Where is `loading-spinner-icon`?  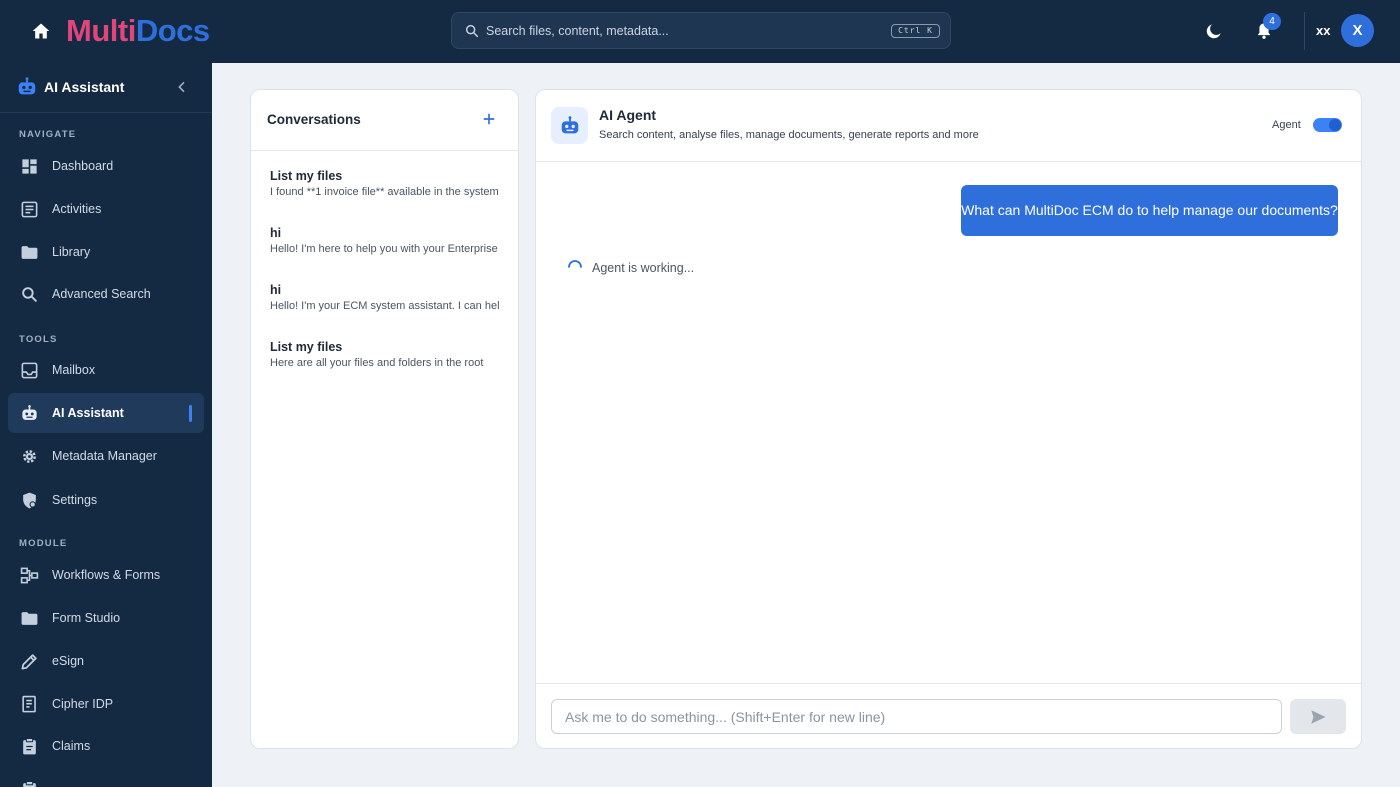
loading-spinner-icon is located at coordinates (575, 264).